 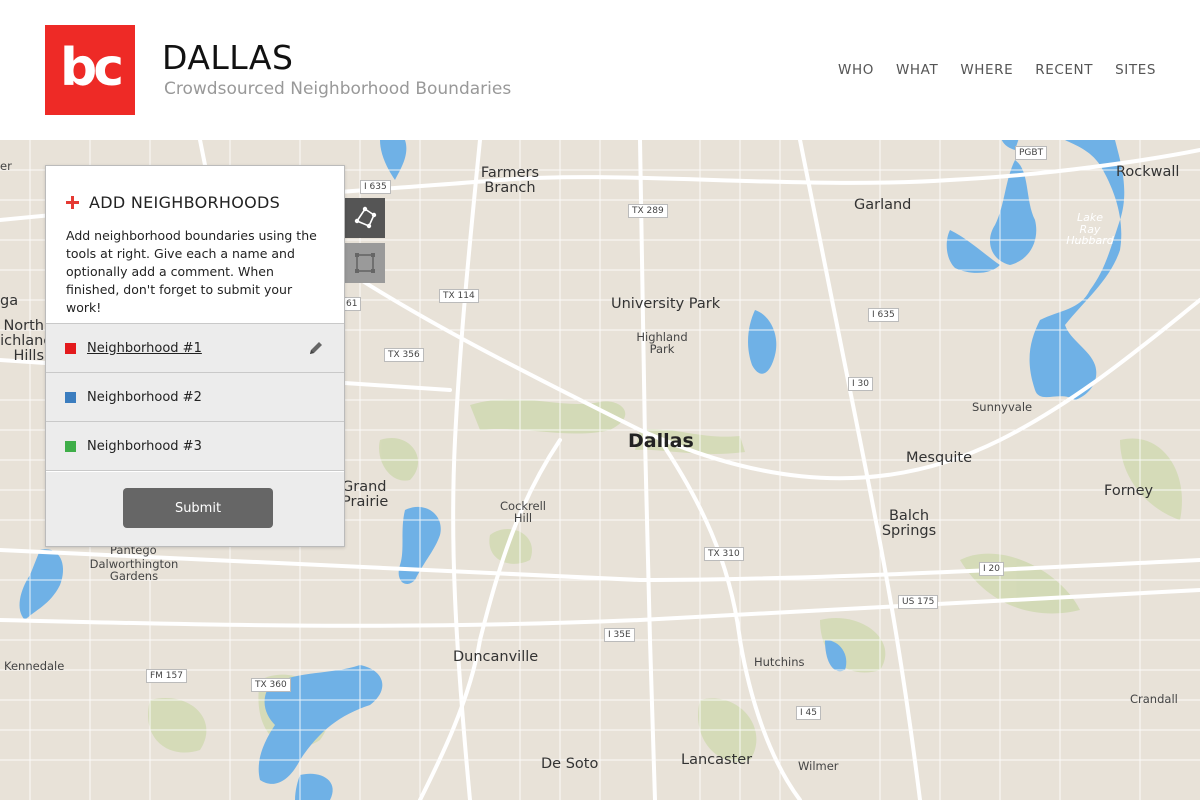 I want to click on place-garland: Garland, so click(x=883, y=205).